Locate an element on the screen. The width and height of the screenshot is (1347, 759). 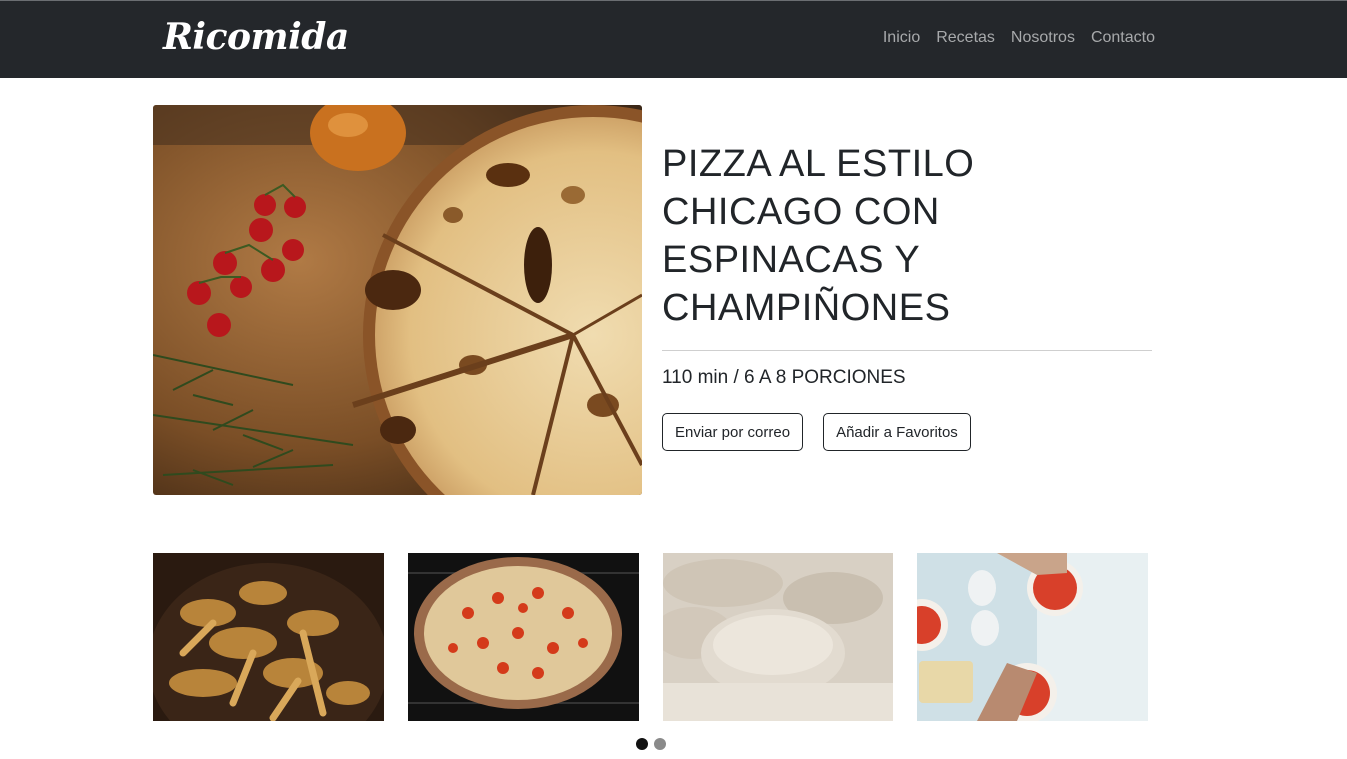
recipe-actions: Enviar por correo Añadir a Favoritos is located at coordinates (907, 432).